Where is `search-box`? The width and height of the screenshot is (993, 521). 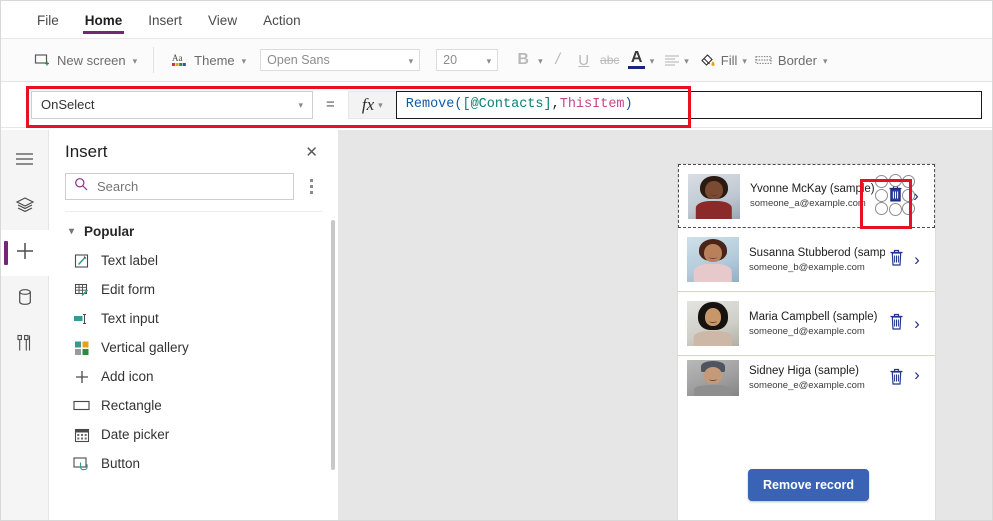
search-box is located at coordinates (179, 186).